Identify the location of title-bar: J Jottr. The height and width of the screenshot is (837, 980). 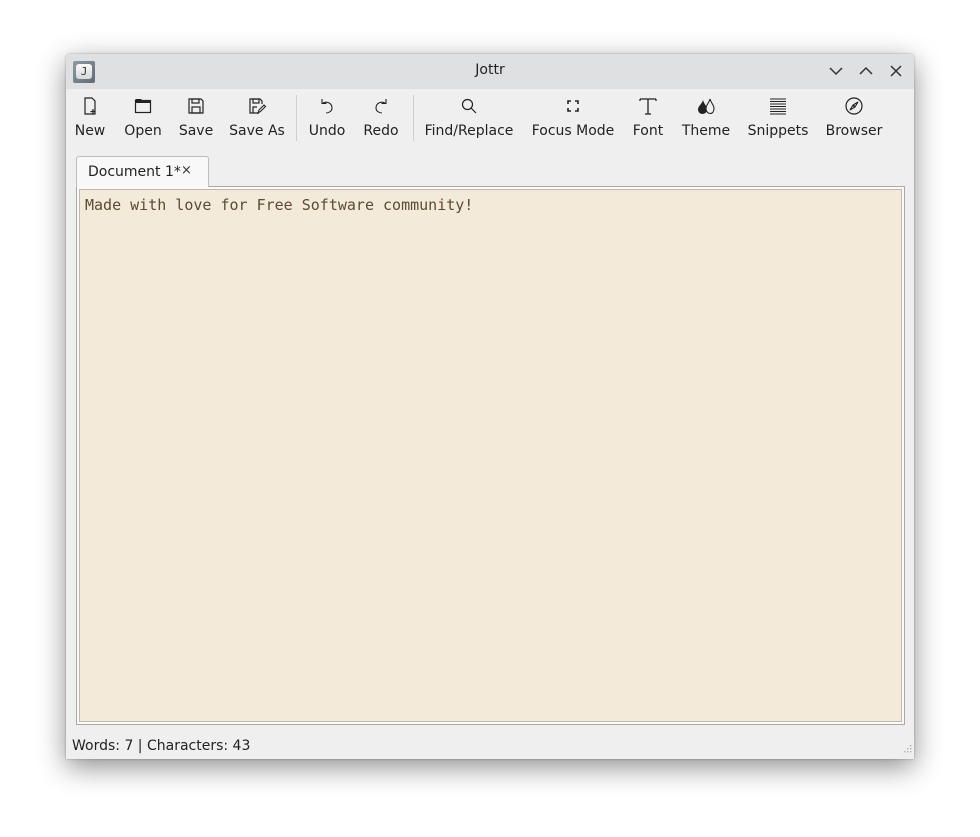
(490, 71).